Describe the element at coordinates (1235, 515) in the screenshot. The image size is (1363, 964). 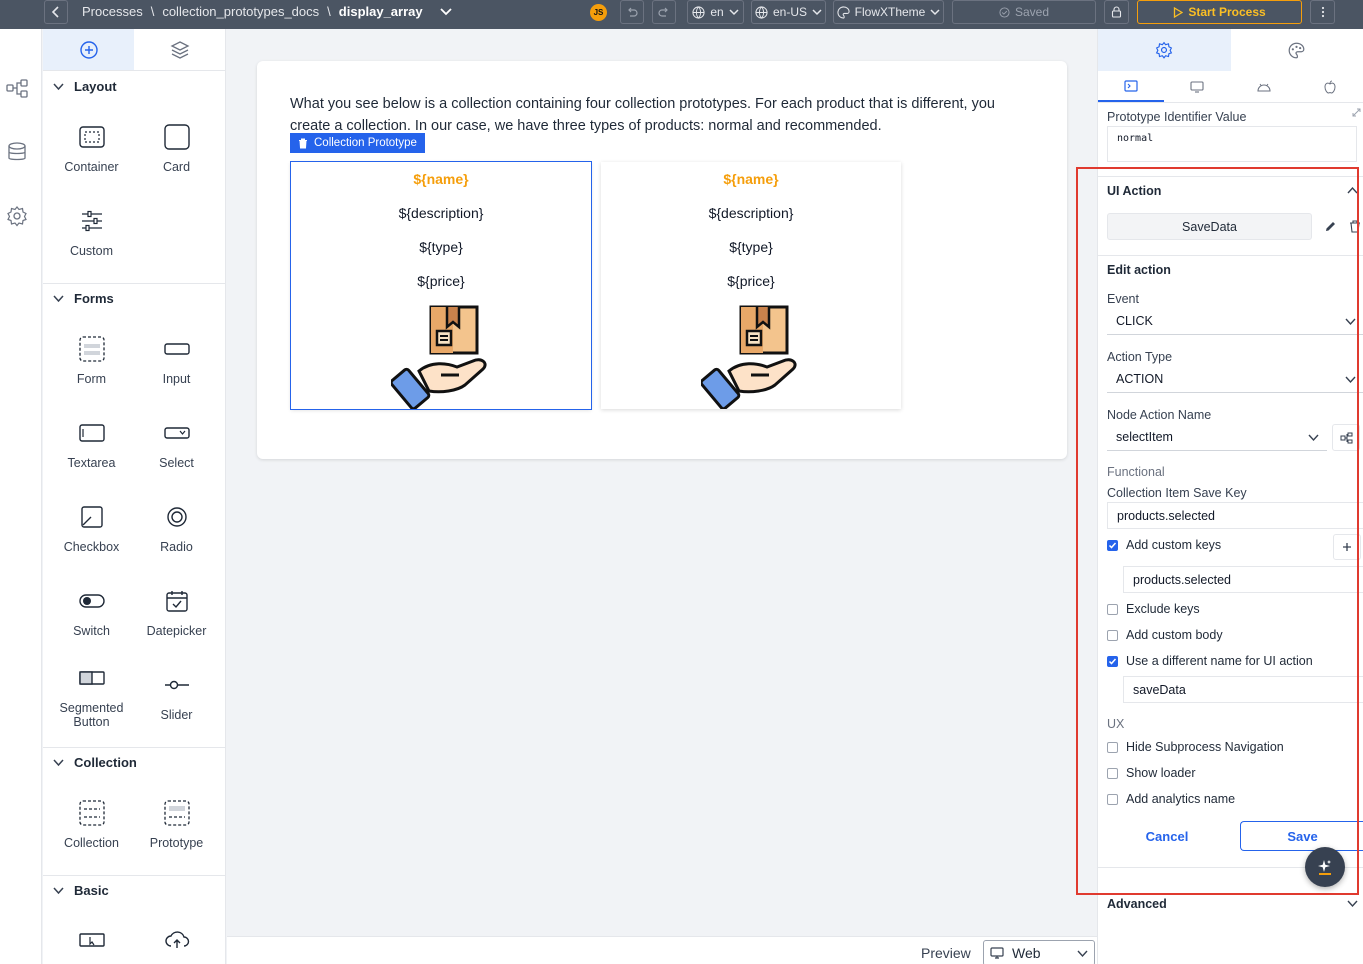
I see `save-key-input: products.selected` at that location.